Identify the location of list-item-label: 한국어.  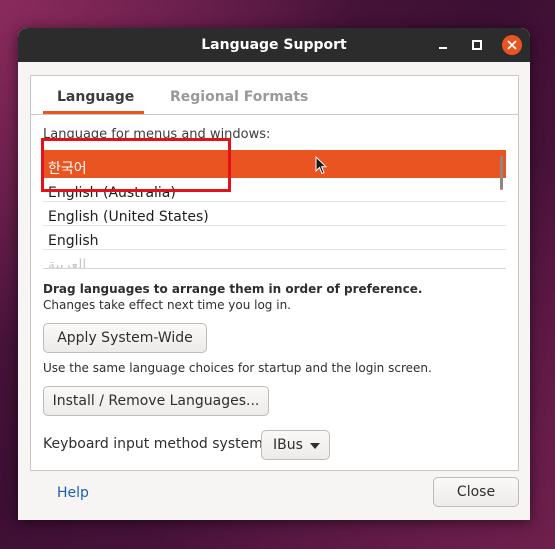
(67, 169).